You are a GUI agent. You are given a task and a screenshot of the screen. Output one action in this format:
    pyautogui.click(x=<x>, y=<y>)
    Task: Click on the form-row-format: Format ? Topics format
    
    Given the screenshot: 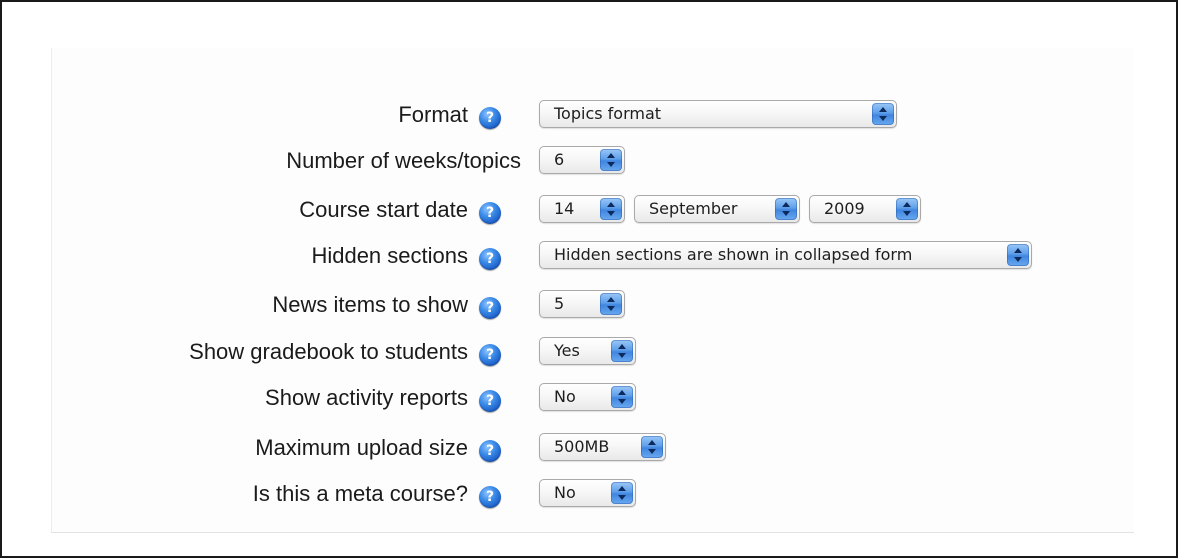 What is the action you would take?
    pyautogui.click(x=589, y=115)
    